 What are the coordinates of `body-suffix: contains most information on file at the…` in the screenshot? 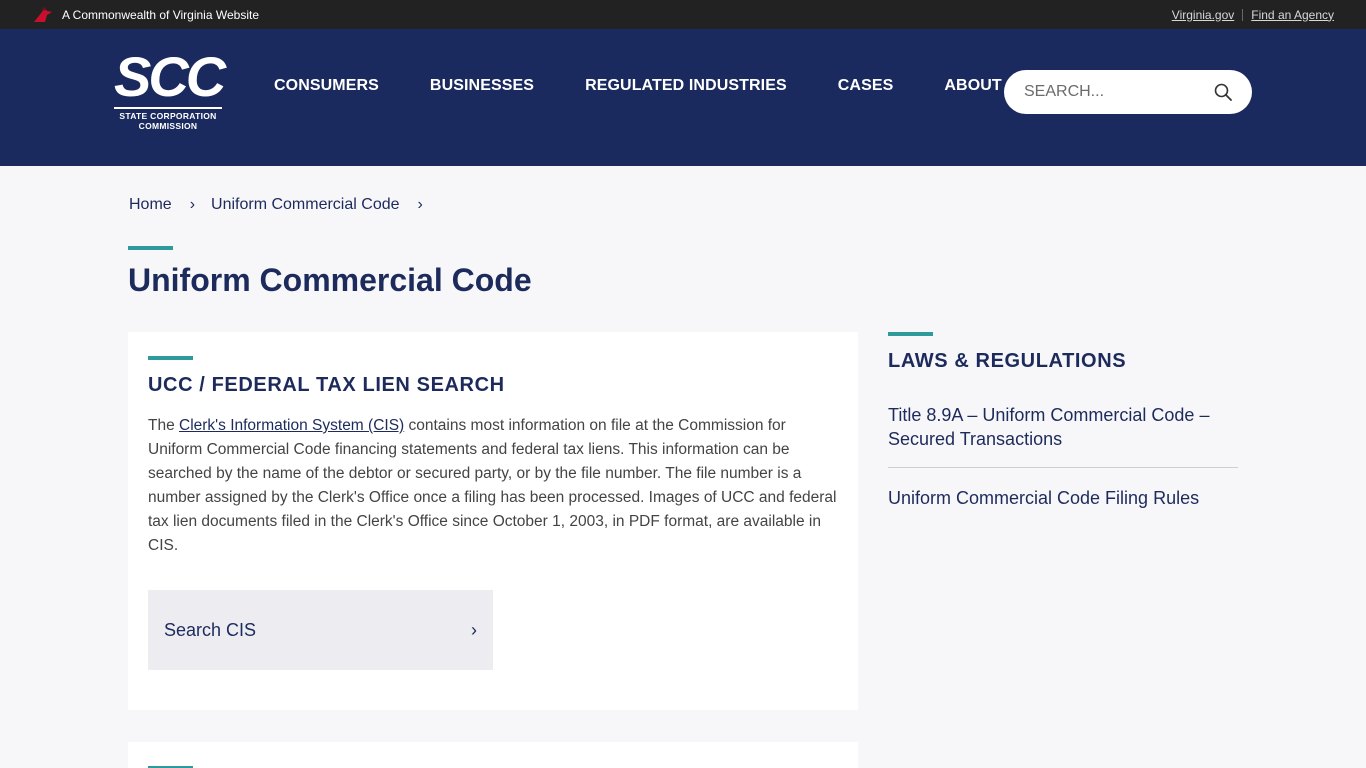 It's located at (492, 485).